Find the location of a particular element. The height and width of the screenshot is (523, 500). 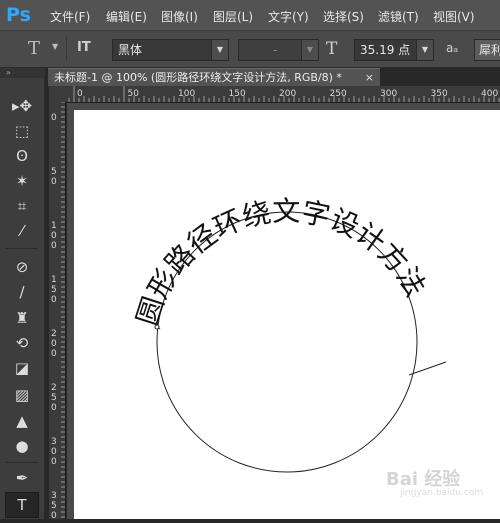

eyedropper-tool-icon: ⁄ is located at coordinates (22, 231).